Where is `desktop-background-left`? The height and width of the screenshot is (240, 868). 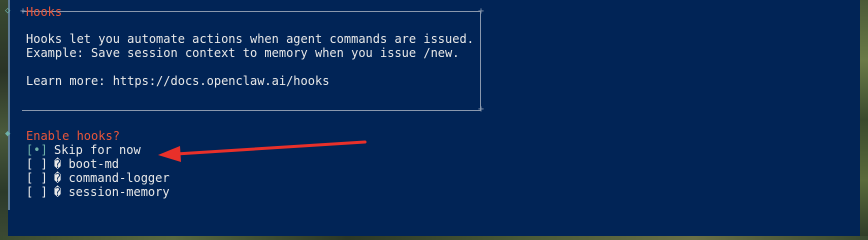
desktop-background-left is located at coordinates (4, 120).